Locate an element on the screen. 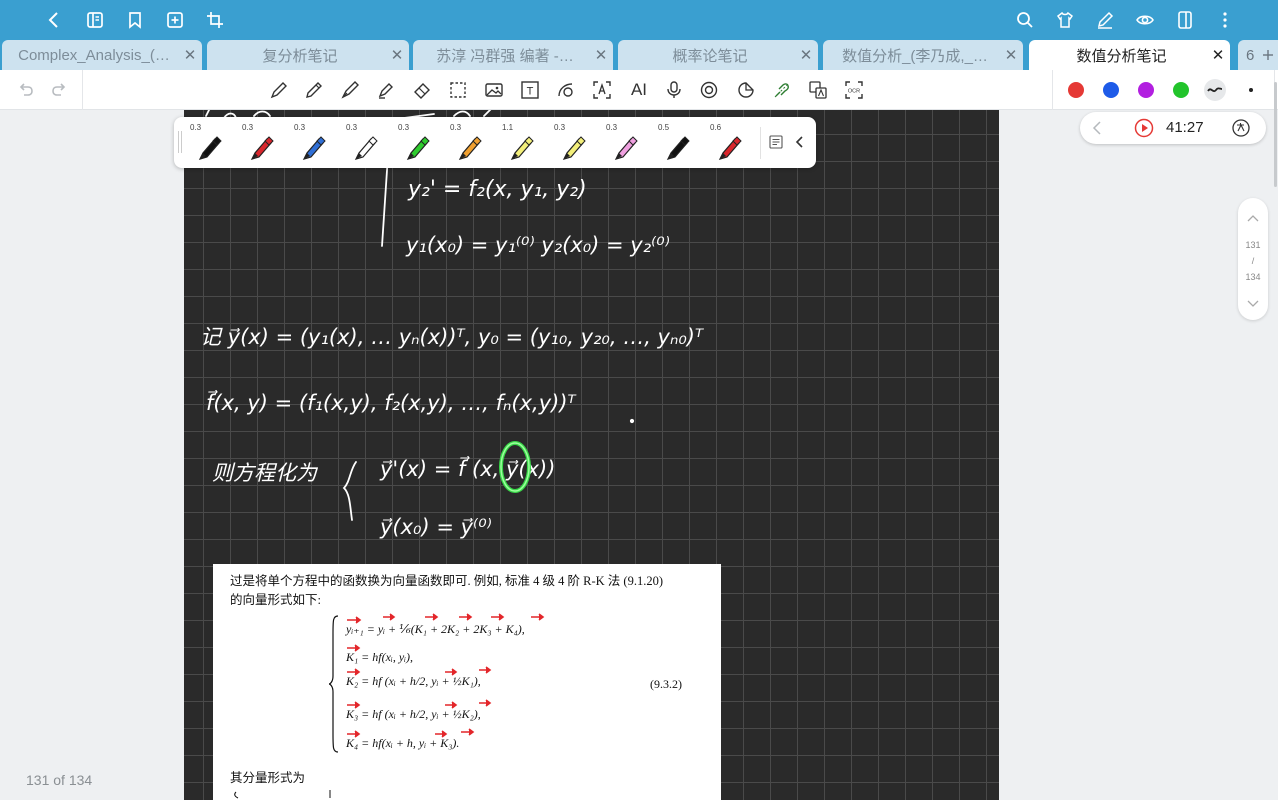 Image resolution: width=1278 pixels, height=800 pixels. eraser-tool-icon is located at coordinates (422, 90).